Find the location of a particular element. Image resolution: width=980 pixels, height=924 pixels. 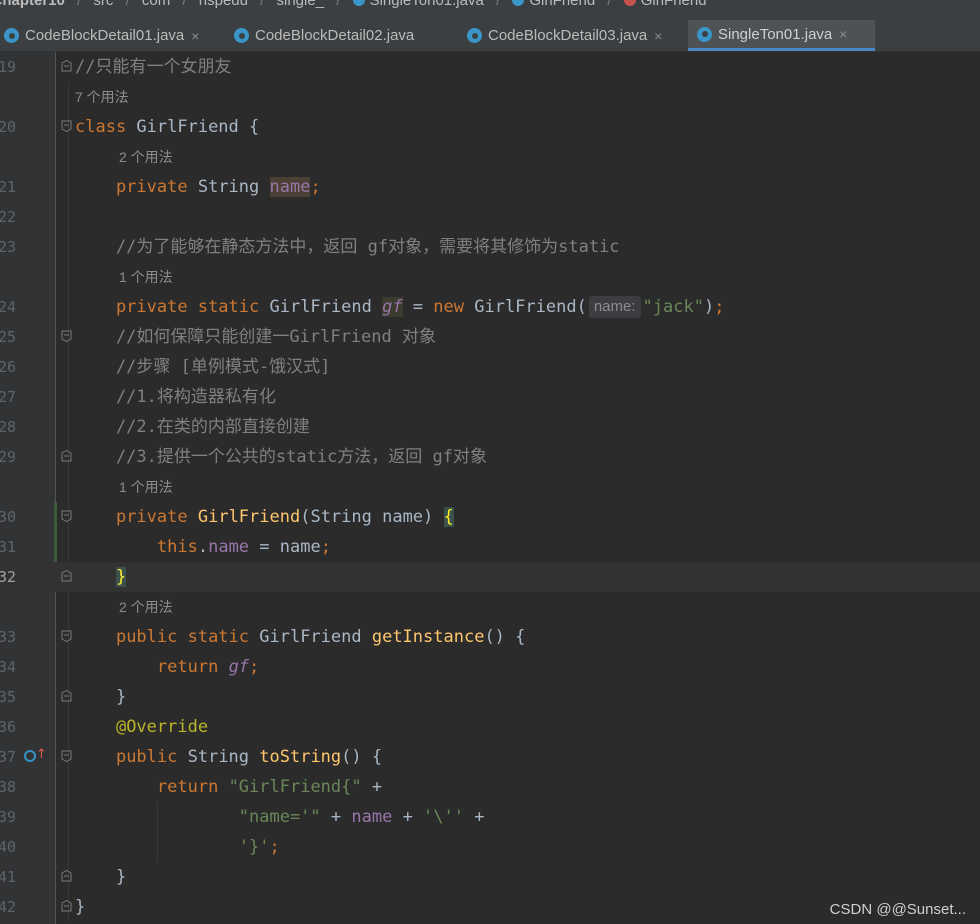

code-line: 40 '}'; is located at coordinates (490, 847).